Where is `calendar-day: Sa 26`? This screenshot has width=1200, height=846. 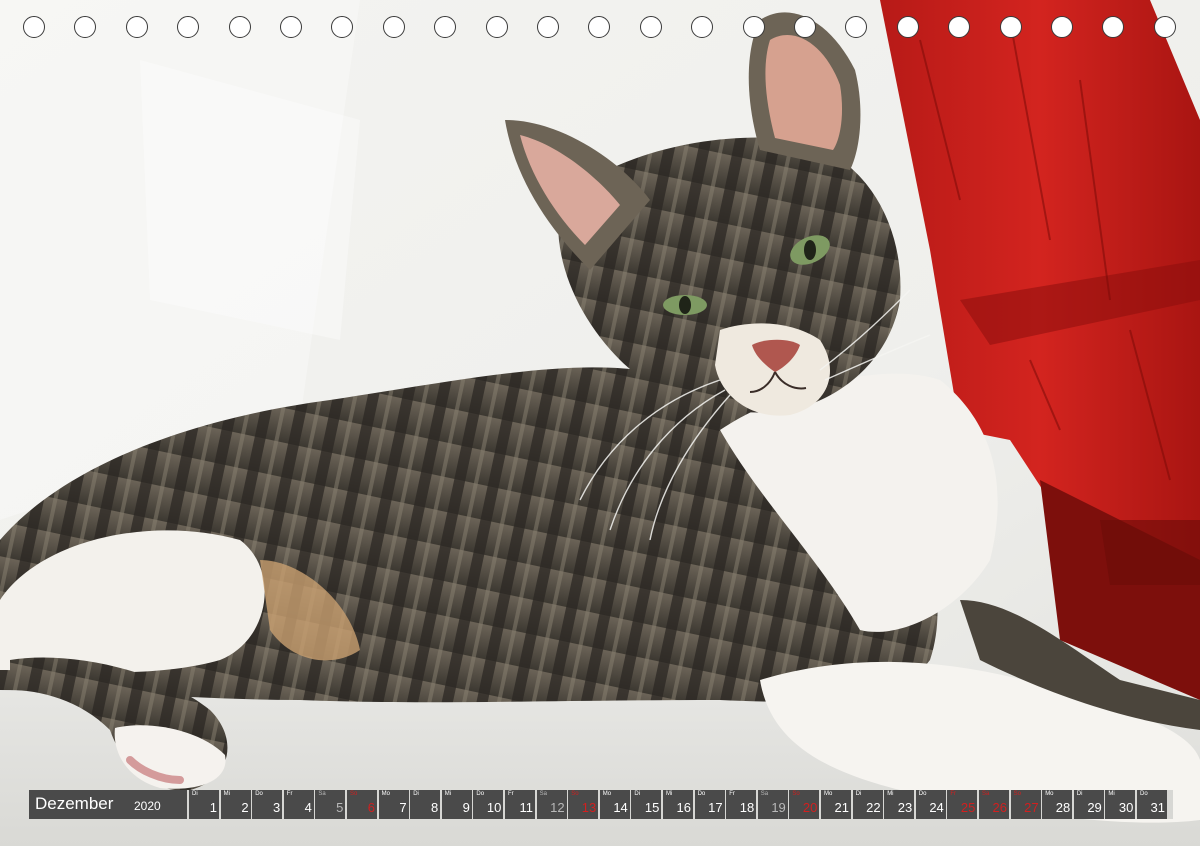 calendar-day: Sa 26 is located at coordinates (994, 804).